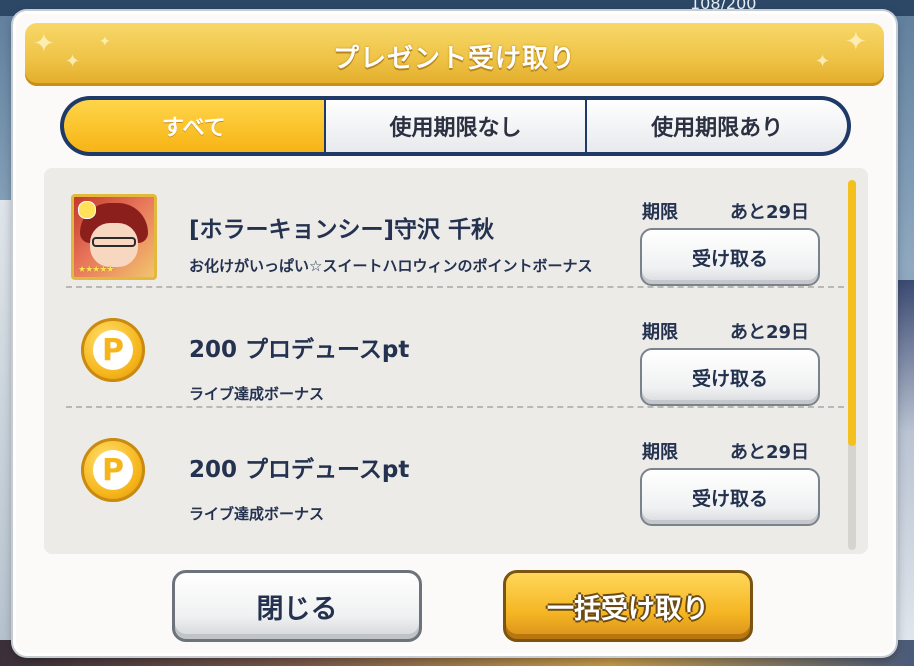  Describe the element at coordinates (297, 606) in the screenshot. I see `close-button: 閉じる` at that location.